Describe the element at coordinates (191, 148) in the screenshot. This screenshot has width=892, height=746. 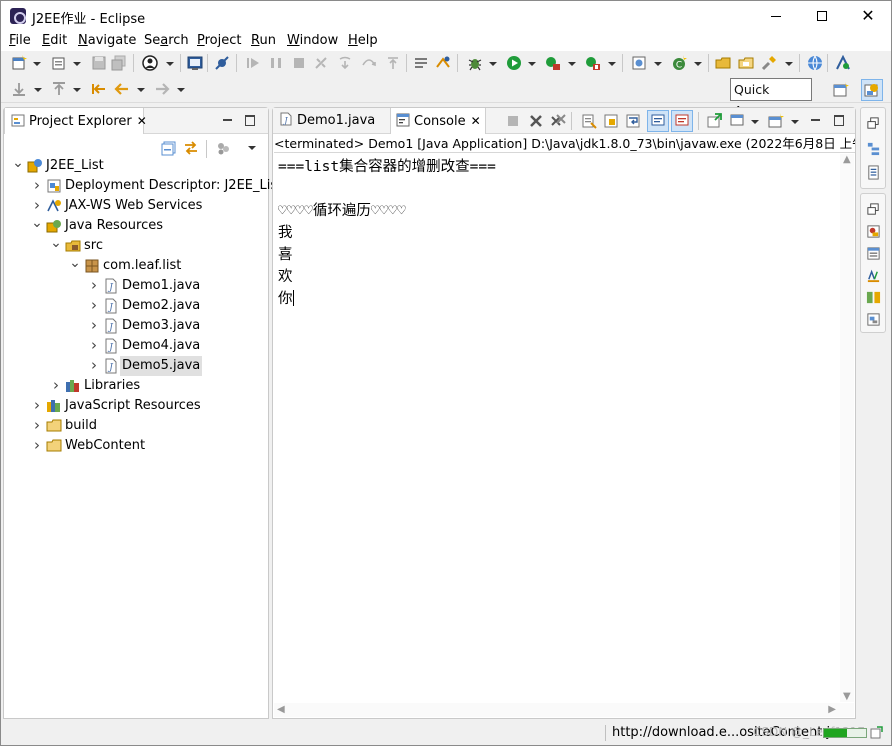
I see `link-with-editor-icon` at that location.